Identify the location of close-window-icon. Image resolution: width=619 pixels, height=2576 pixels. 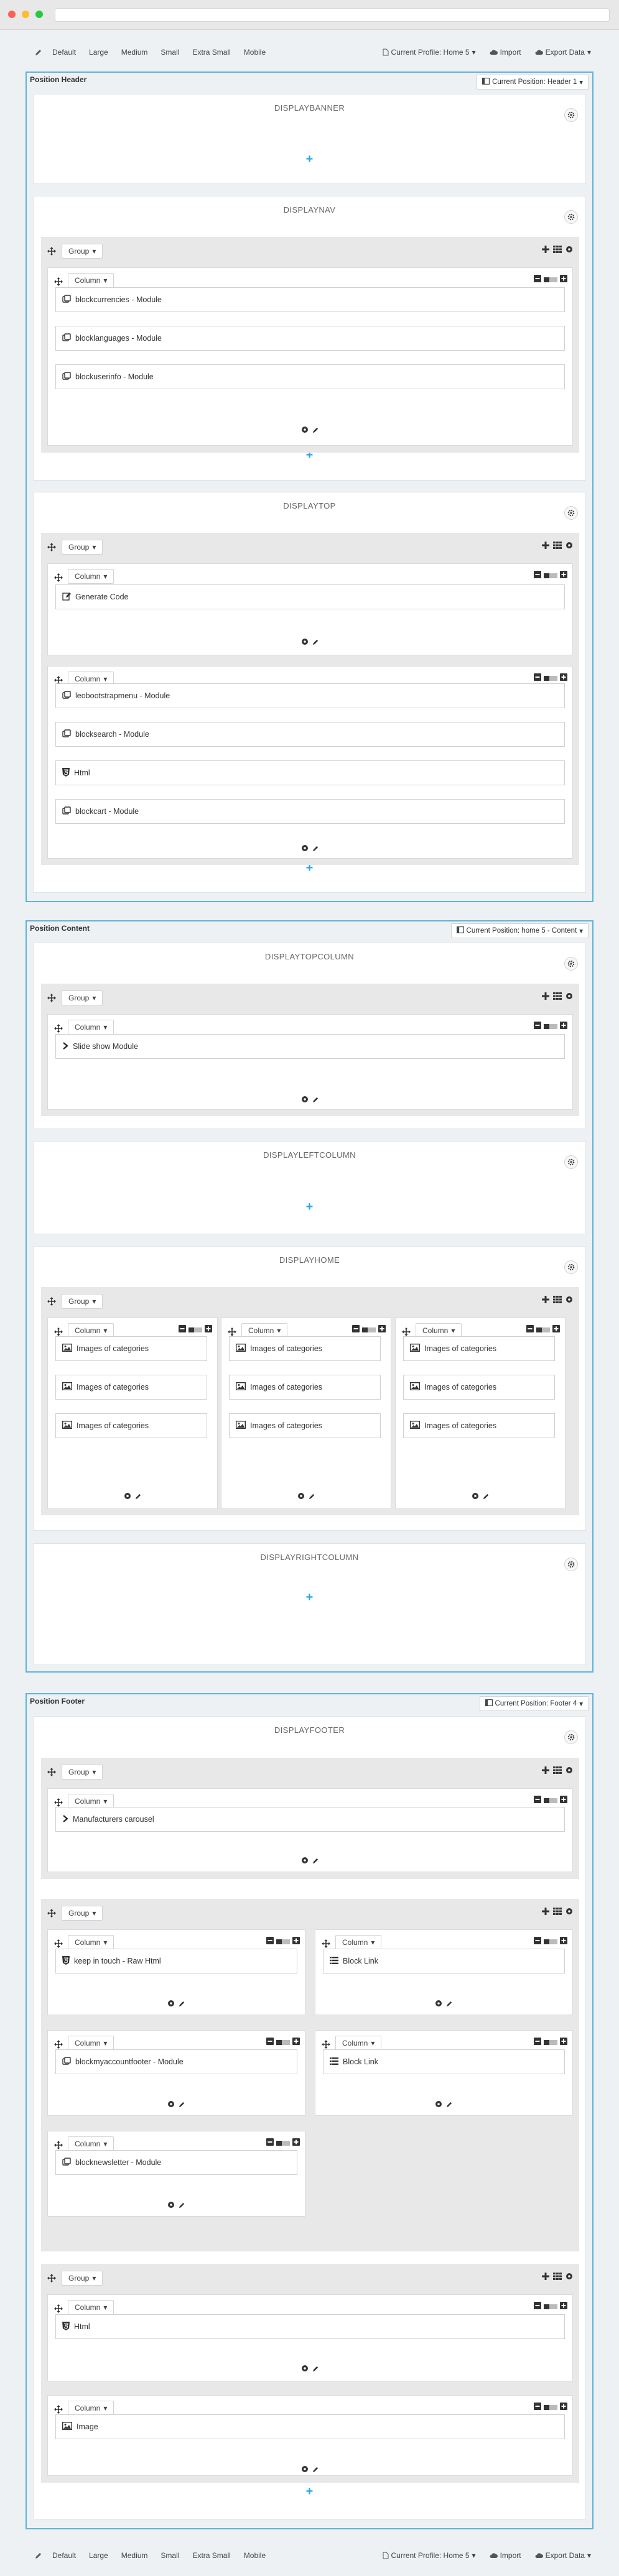
(12, 14).